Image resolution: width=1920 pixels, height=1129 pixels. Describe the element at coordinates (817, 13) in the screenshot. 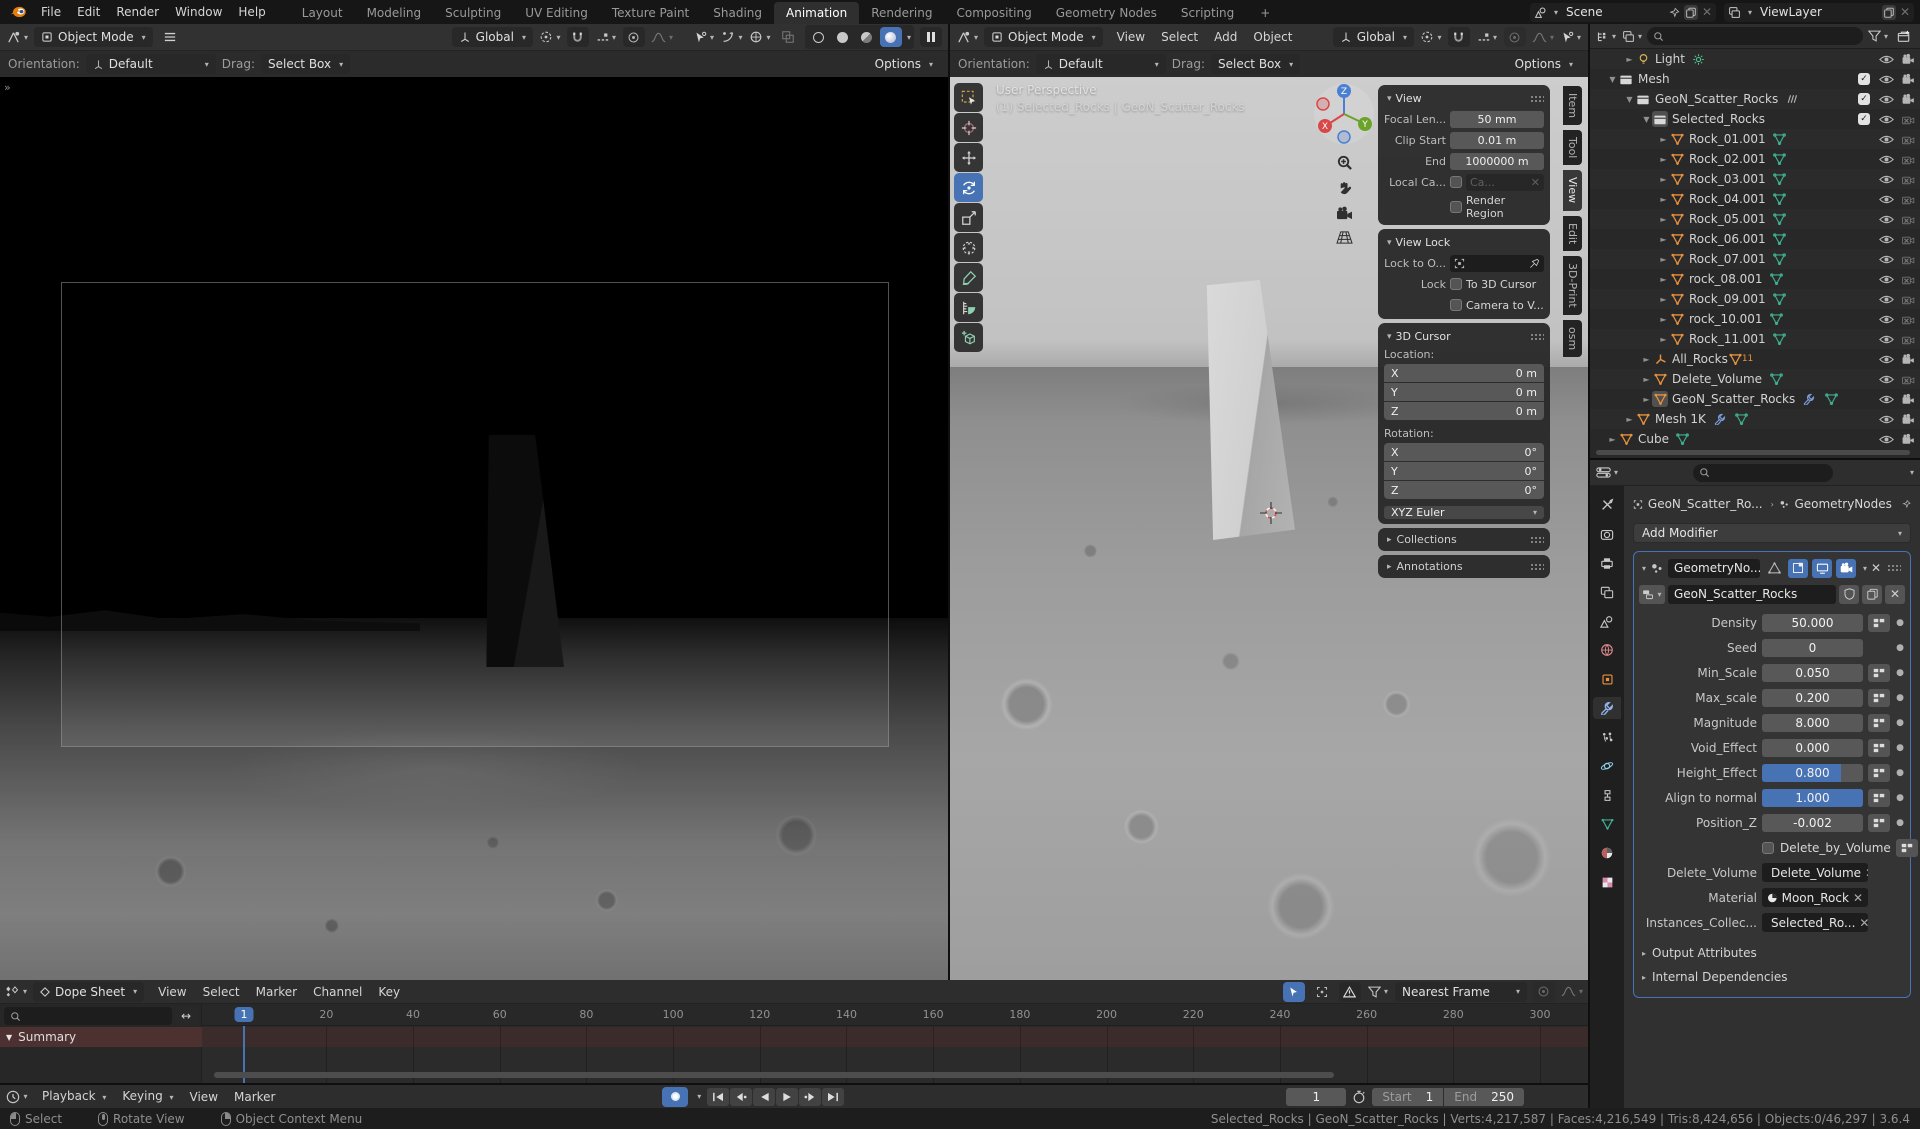

I see `workspace-tab-animation: Animation` at that location.